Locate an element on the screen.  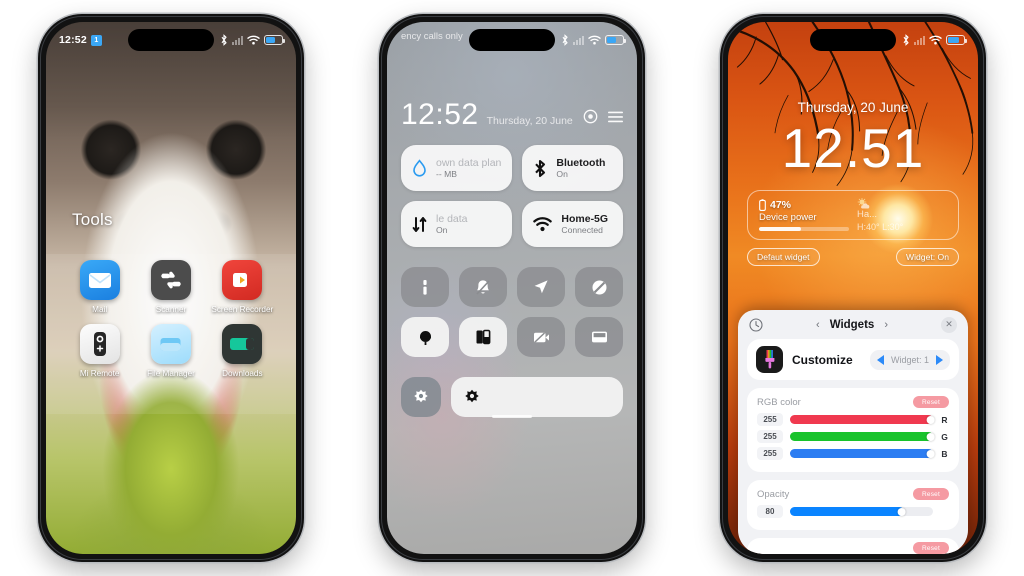
tile-data-plan: own data plan -- MB is located at coordinates (457, 168).